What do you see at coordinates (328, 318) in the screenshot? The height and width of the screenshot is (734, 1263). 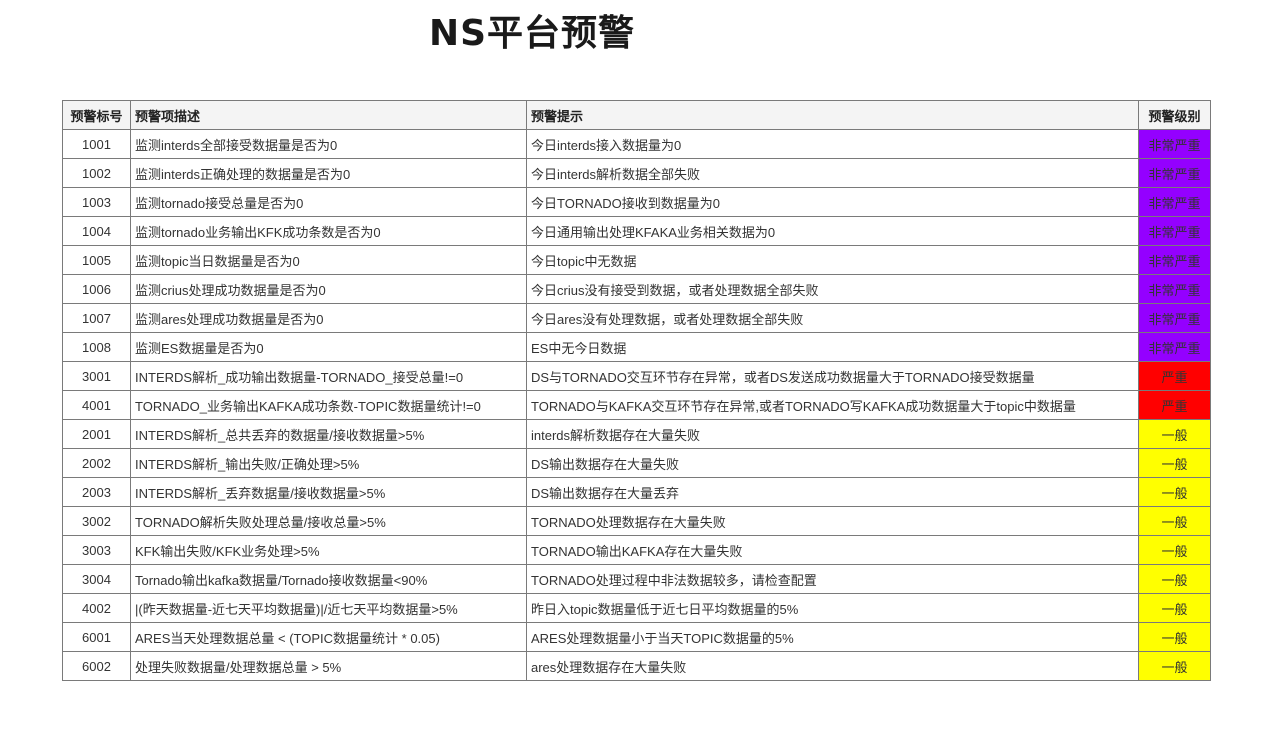 I see `alert-description-cell: 监测ares处理成功数据量是否为0` at bounding box center [328, 318].